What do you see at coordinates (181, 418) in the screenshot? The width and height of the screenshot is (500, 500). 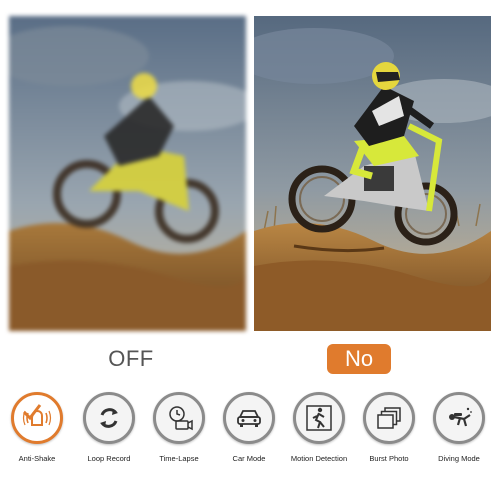 I see `time-lapse-icon` at bounding box center [181, 418].